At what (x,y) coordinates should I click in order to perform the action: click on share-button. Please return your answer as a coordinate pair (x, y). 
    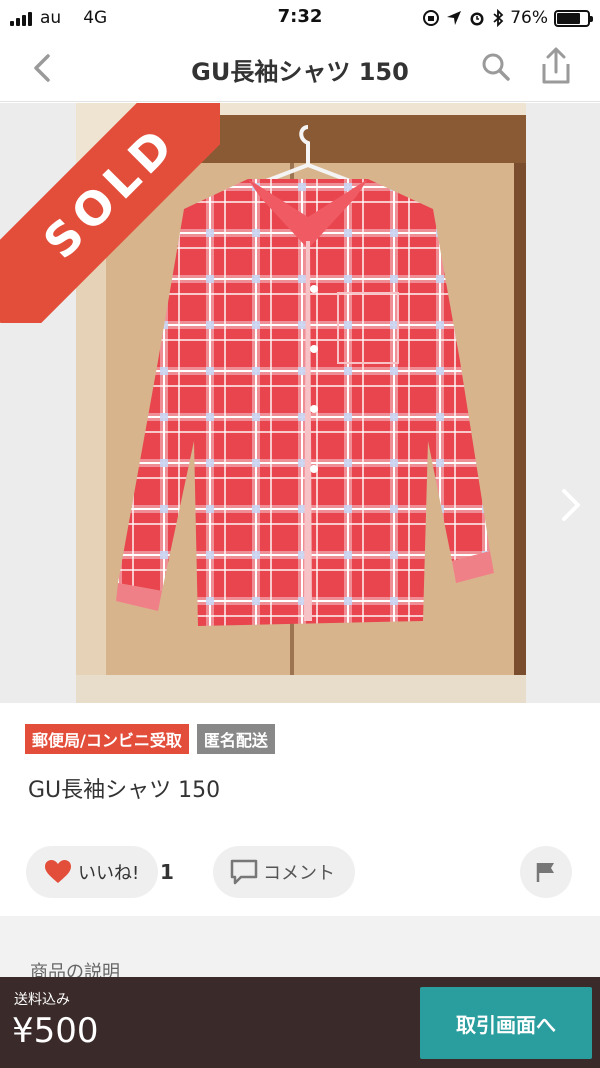
    Looking at the image, I should click on (556, 66).